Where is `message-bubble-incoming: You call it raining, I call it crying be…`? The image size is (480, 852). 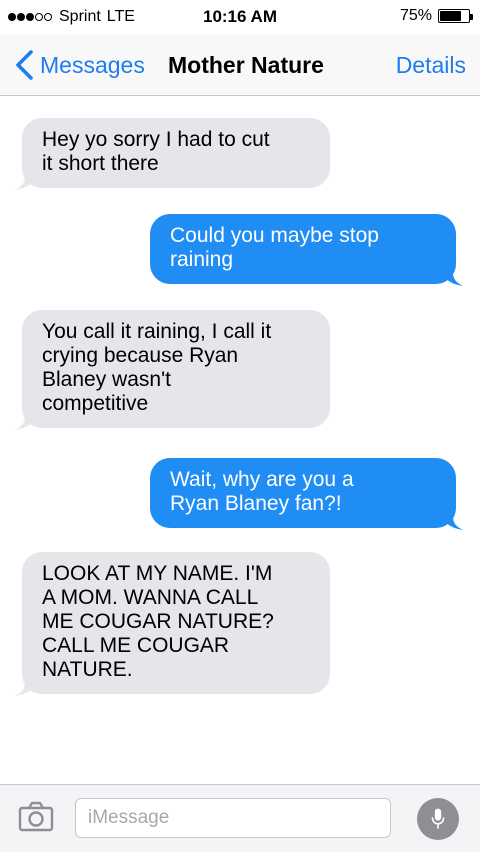 message-bubble-incoming: You call it raining, I call it crying be… is located at coordinates (172, 370).